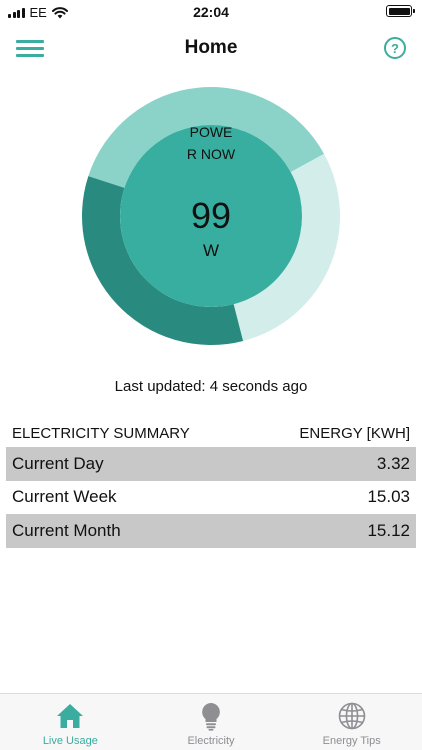  What do you see at coordinates (211, 464) in the screenshot?
I see `summary-row-current-day: Current Day 3.32` at bounding box center [211, 464].